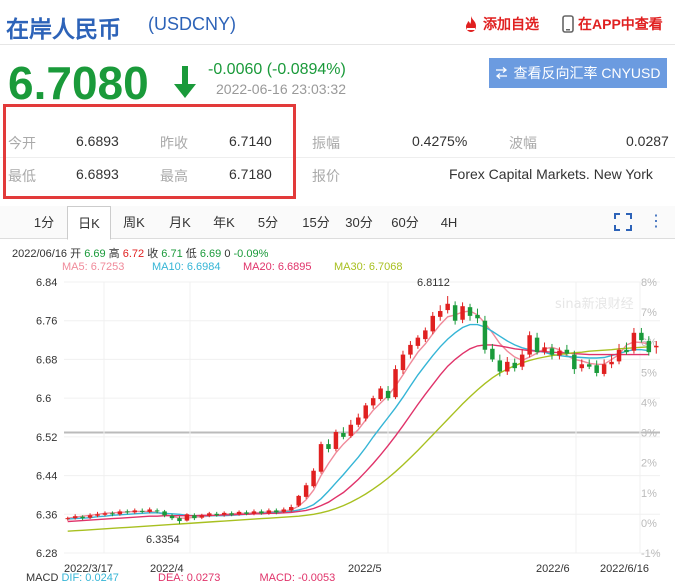 The image size is (675, 581). Describe the element at coordinates (511, 24) in the screenshot. I see `add-watchlist-label: 添加自选` at that location.